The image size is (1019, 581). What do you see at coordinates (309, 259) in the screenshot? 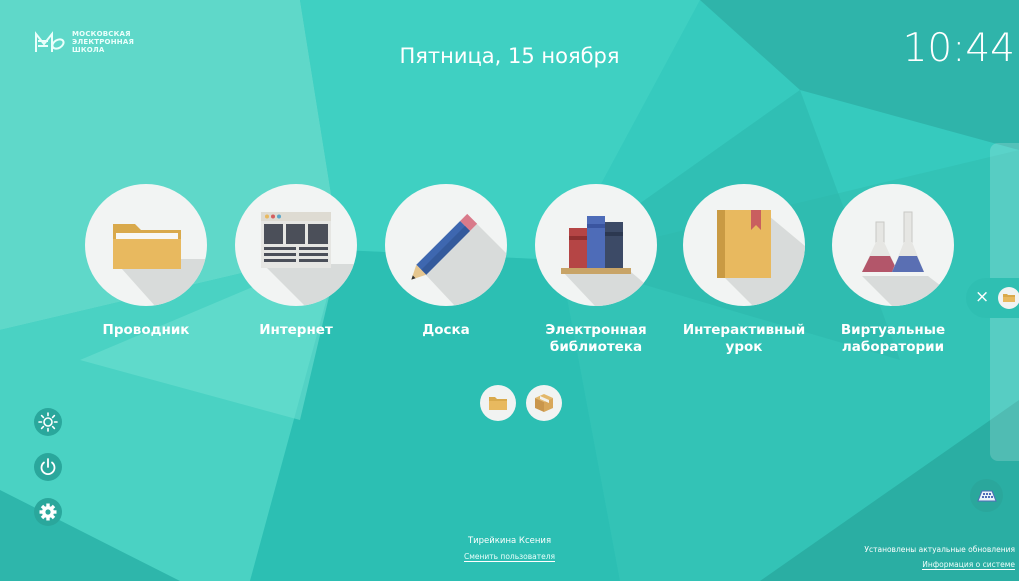
I see `browser-icon` at bounding box center [309, 259].